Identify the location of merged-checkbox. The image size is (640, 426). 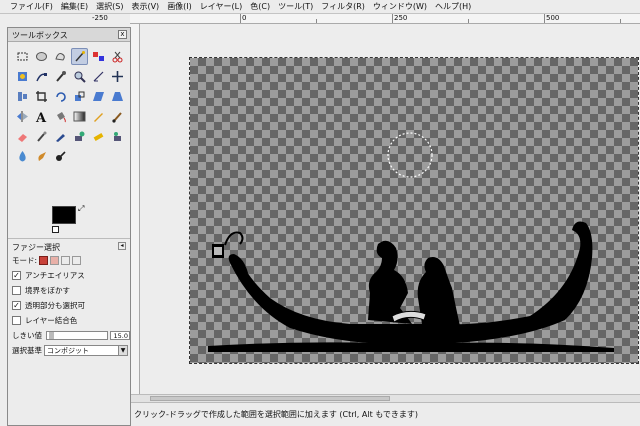
(16, 320).